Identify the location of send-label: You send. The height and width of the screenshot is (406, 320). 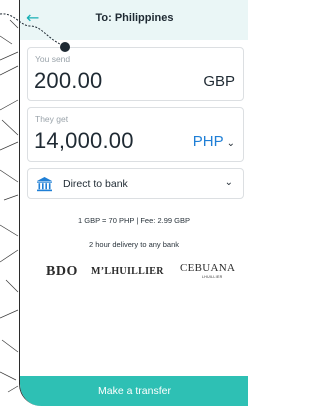
(53, 59).